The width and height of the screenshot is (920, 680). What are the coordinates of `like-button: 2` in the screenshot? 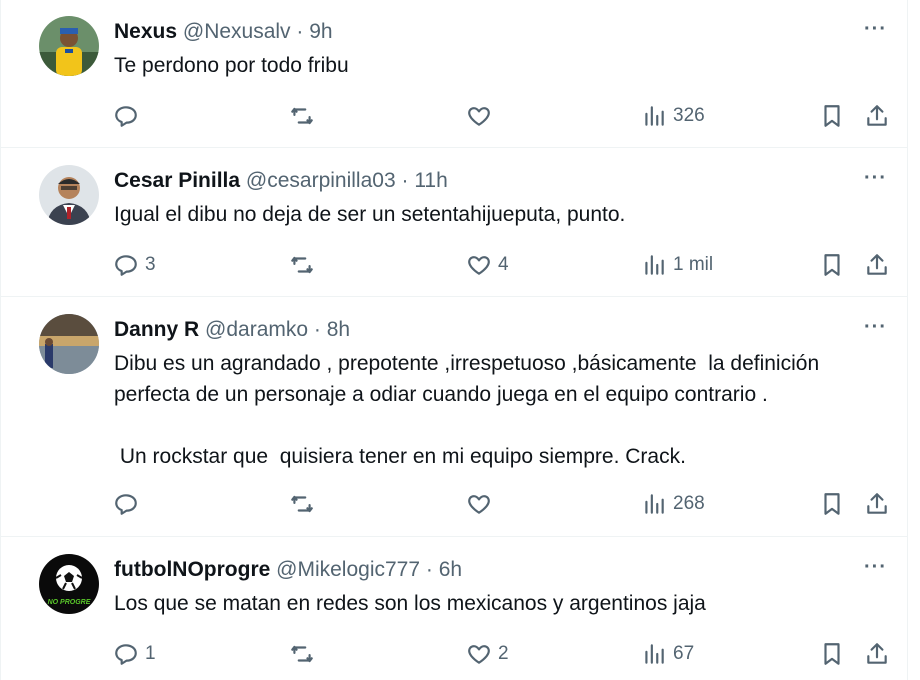 It's located at (487, 654).